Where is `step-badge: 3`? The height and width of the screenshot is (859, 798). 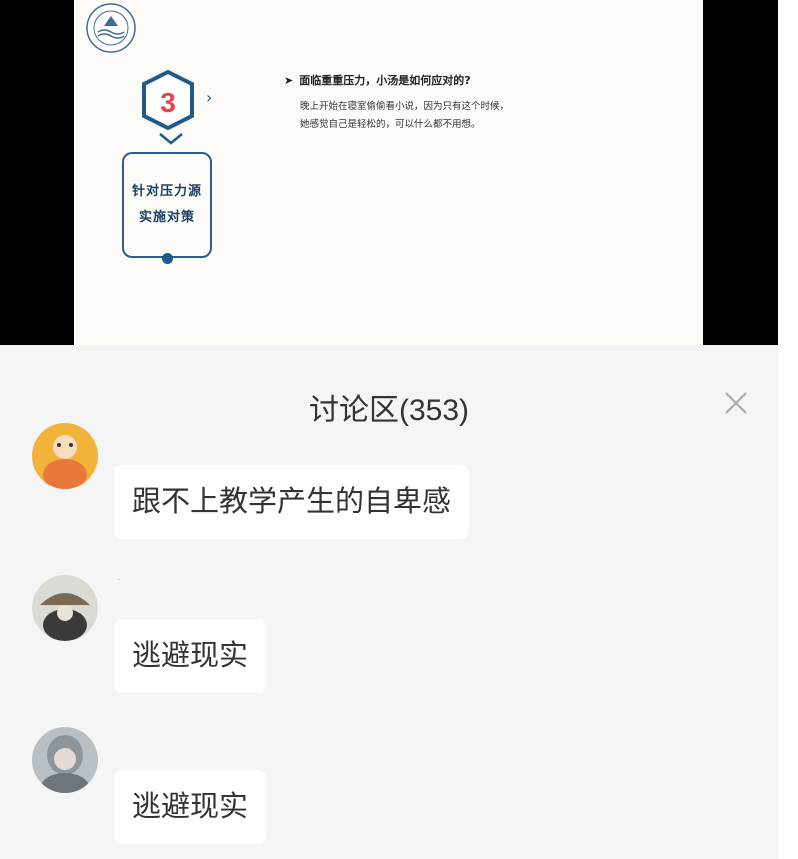 step-badge: 3 is located at coordinates (168, 100).